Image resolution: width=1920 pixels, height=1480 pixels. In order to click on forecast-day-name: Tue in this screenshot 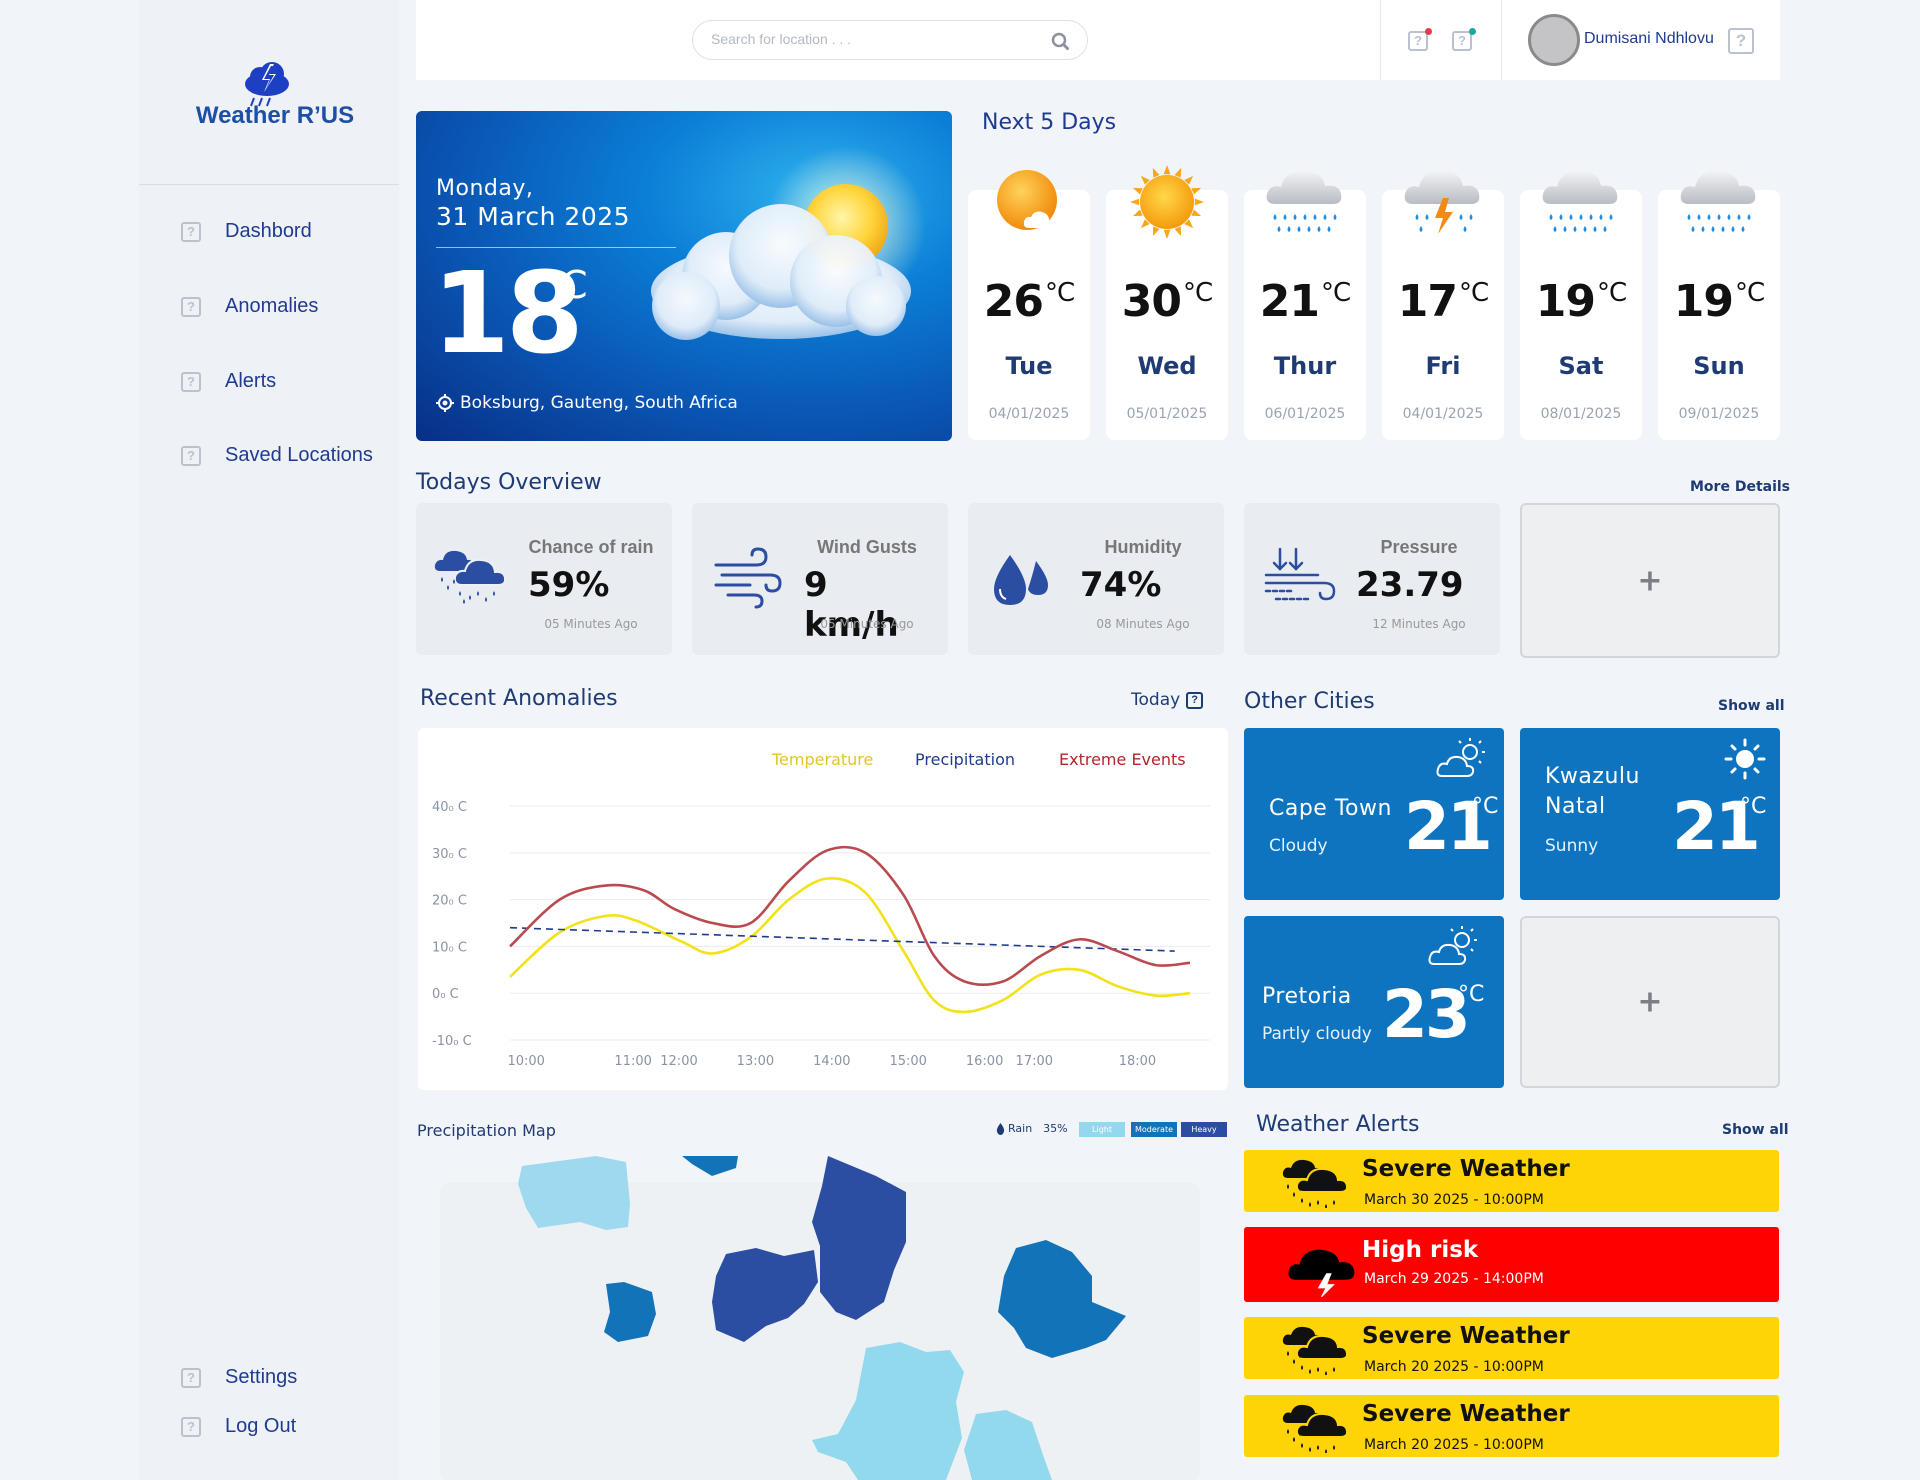, I will do `click(1029, 366)`.